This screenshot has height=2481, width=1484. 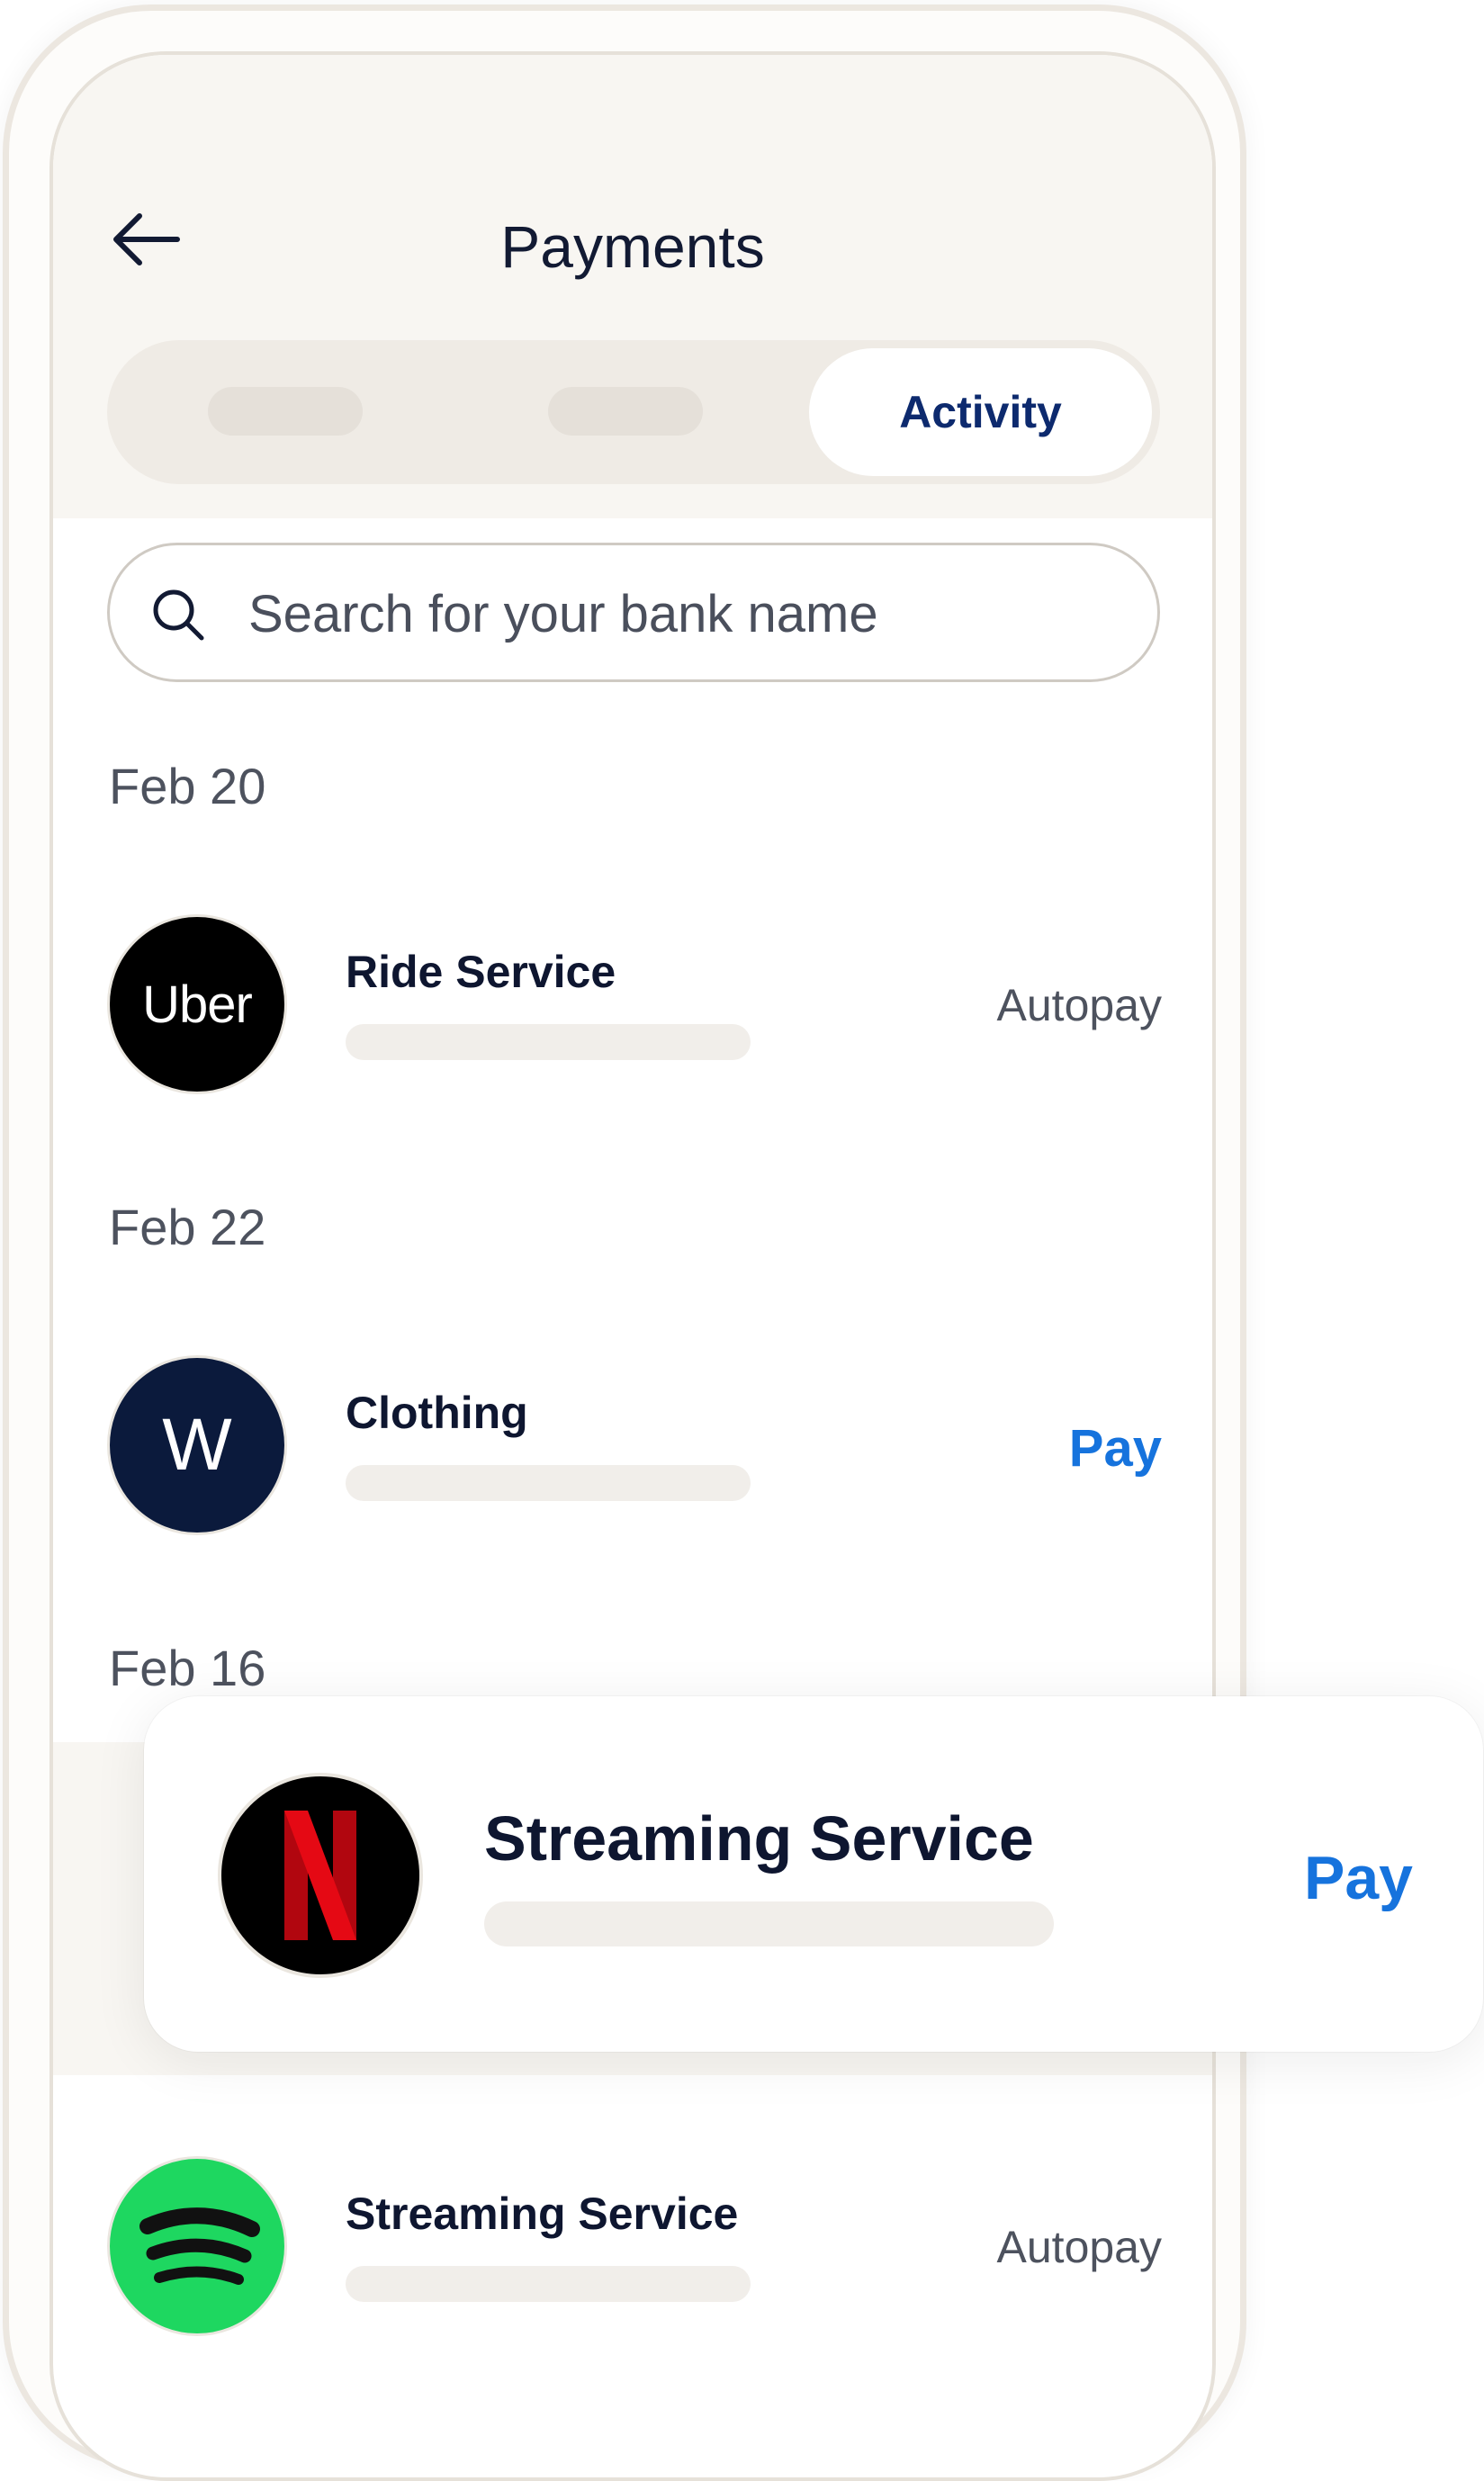 I want to click on list-item: W Clothing Pay, so click(x=634, y=1454).